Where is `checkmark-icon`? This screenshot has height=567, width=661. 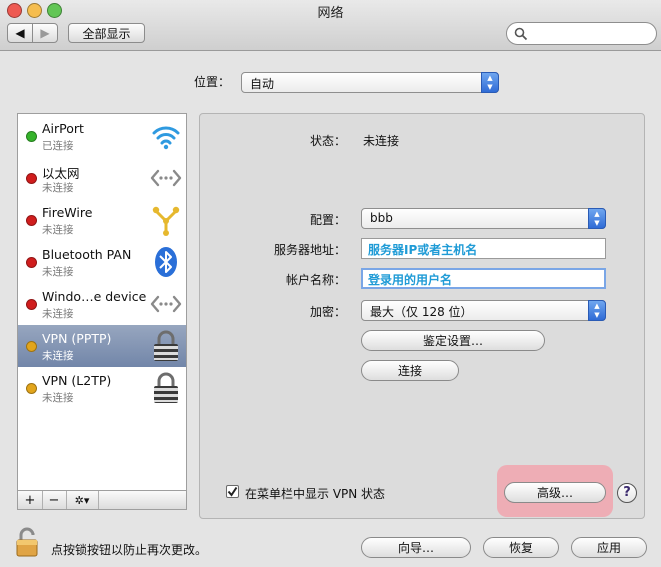 checkmark-icon is located at coordinates (232, 491).